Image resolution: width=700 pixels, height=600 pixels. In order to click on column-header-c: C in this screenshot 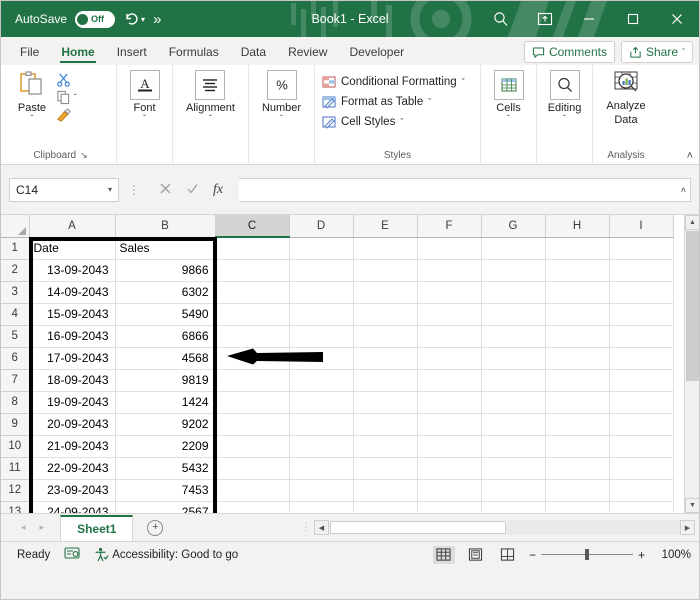, I will do `click(252, 226)`.